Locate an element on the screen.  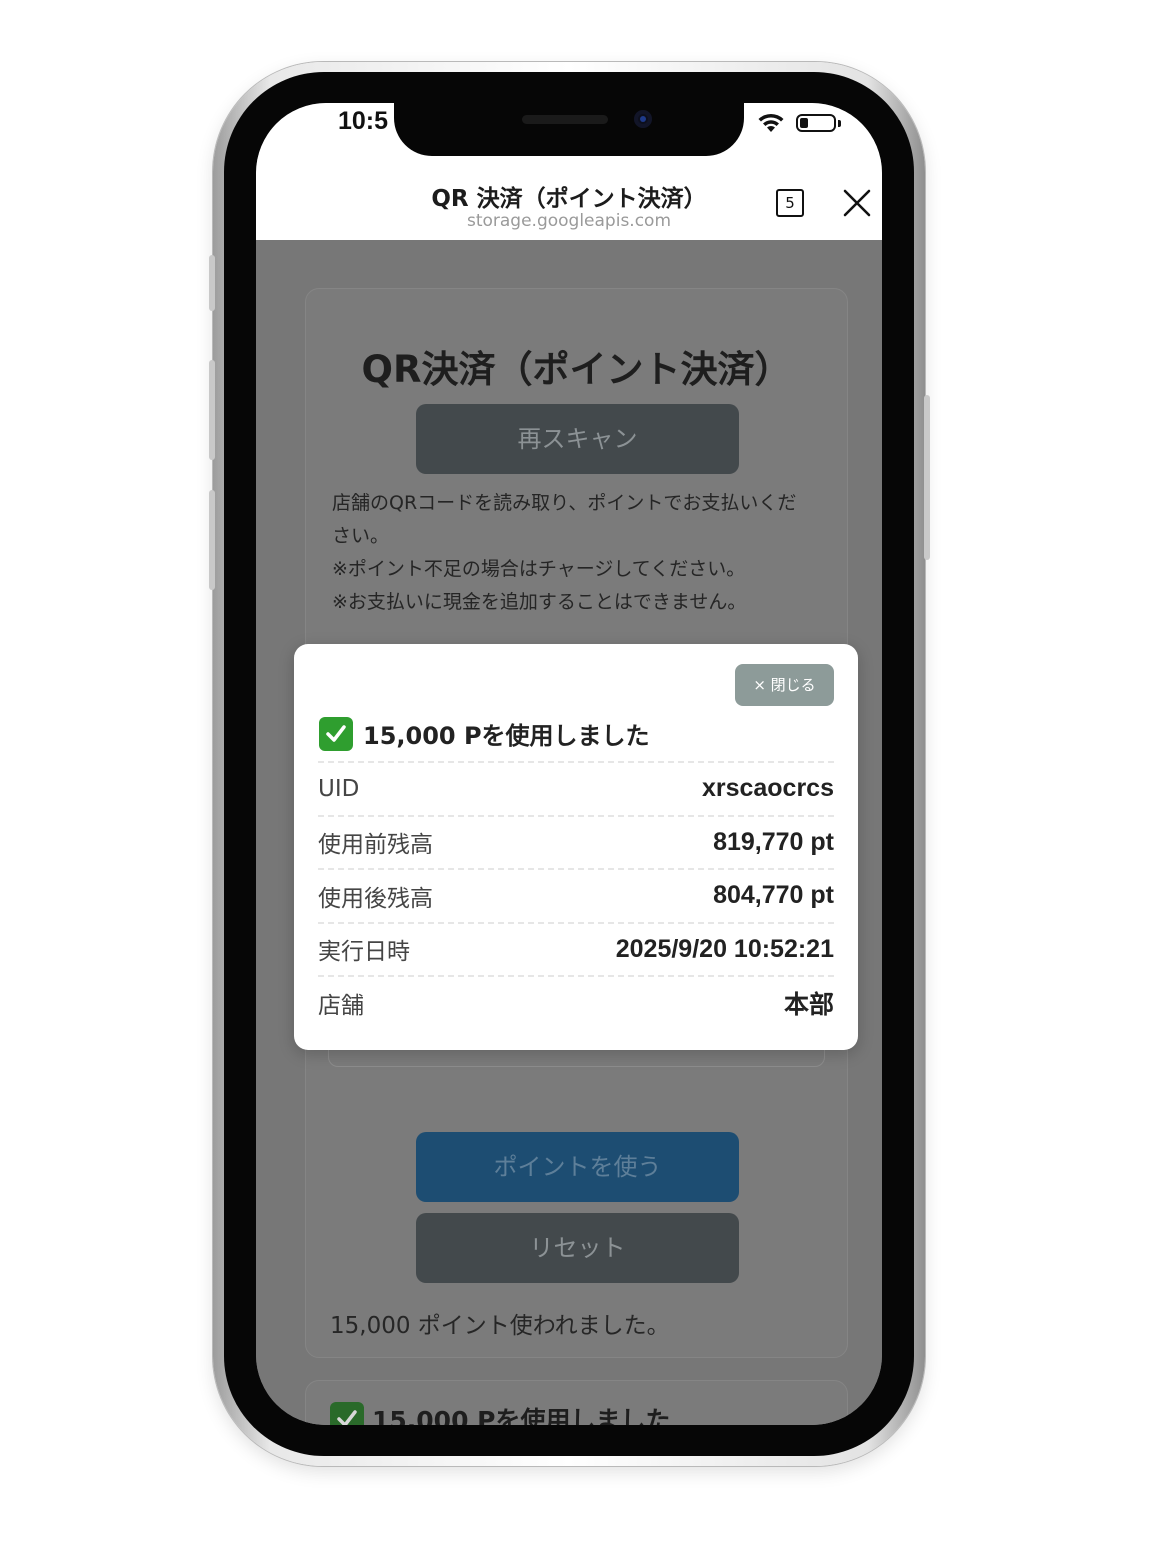
rescan-button: 再スキャン is located at coordinates (577, 439).